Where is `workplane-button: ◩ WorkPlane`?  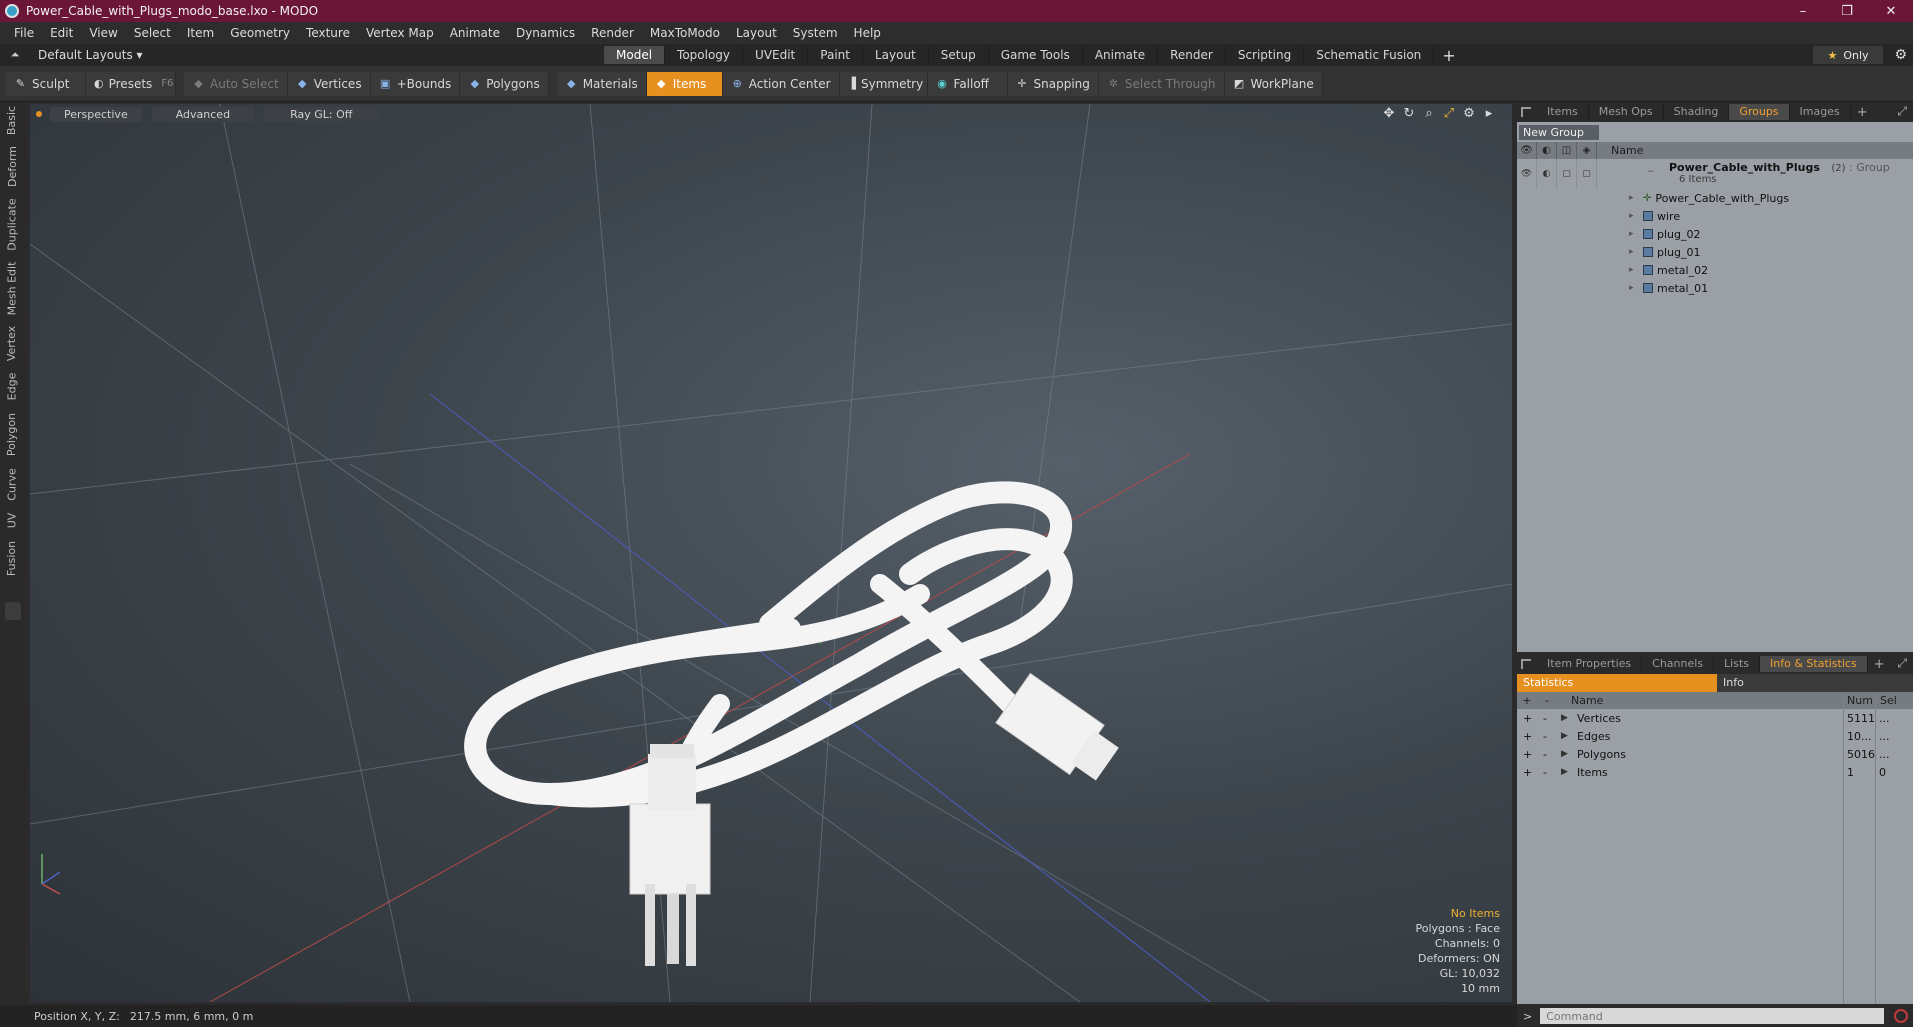 workplane-button: ◩ WorkPlane is located at coordinates (1273, 83).